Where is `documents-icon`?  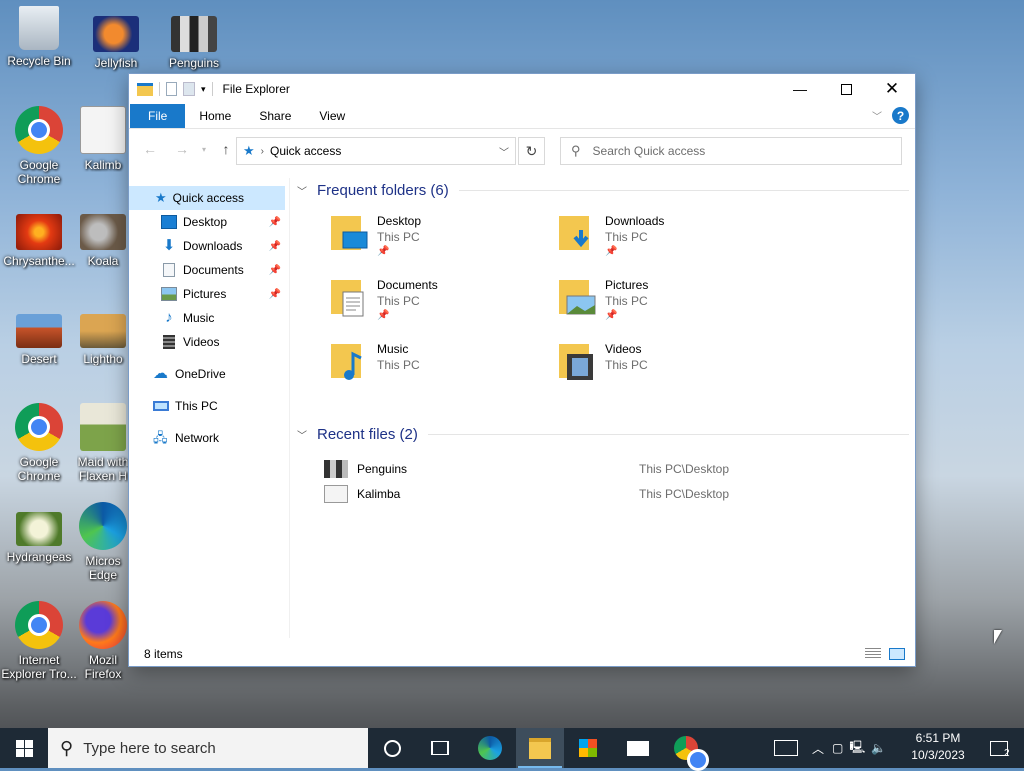 documents-icon is located at coordinates (169, 270).